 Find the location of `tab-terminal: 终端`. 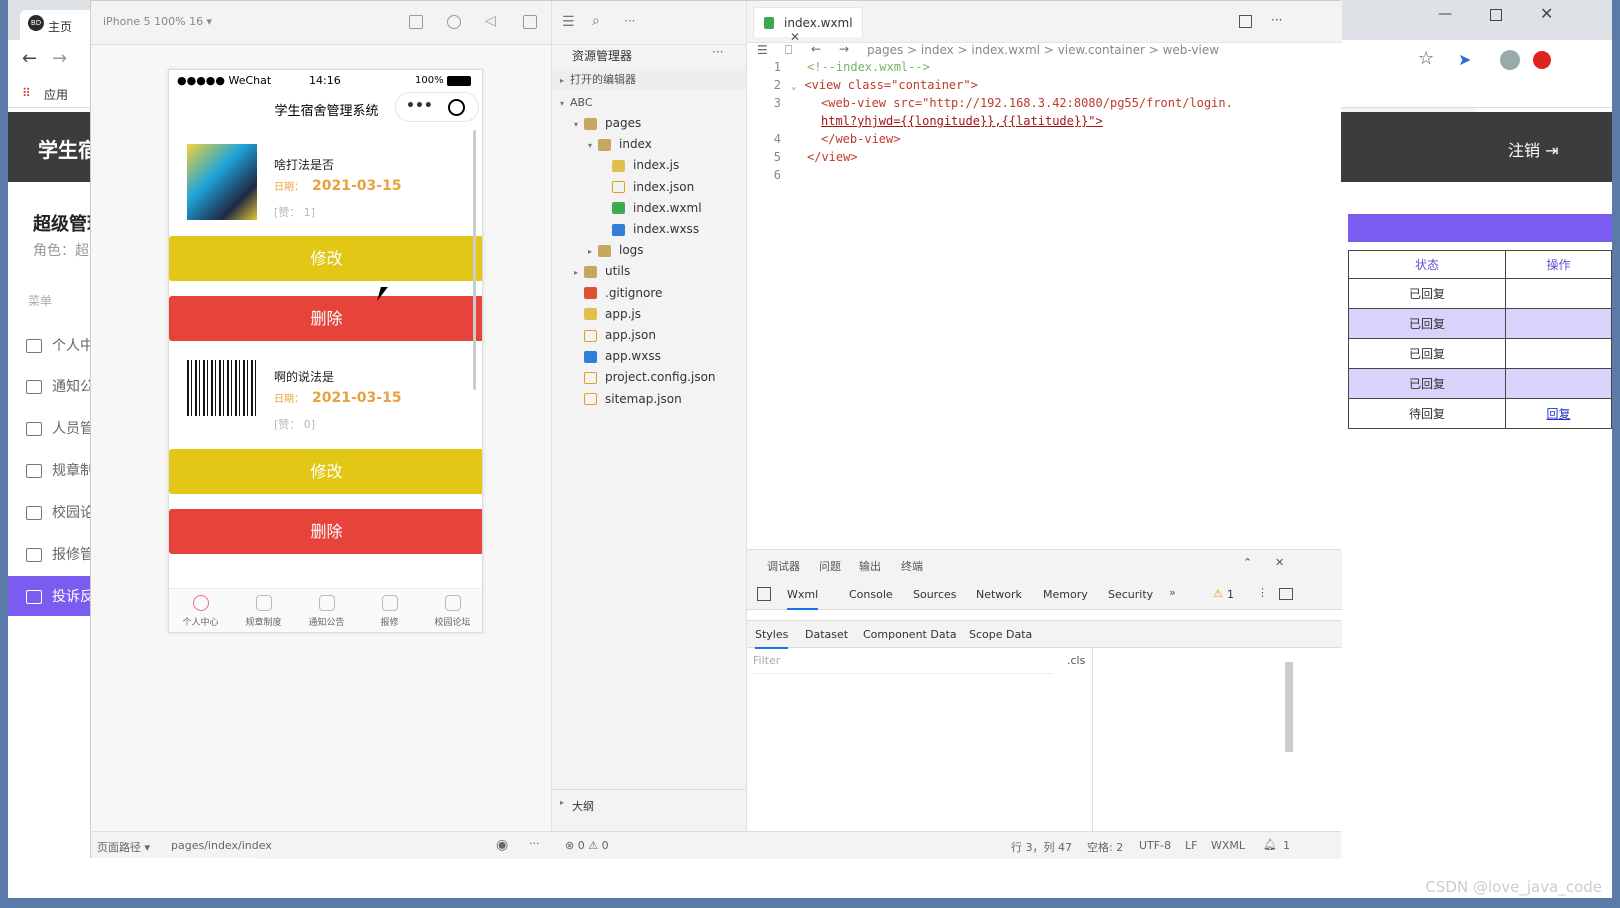

tab-terminal: 终端 is located at coordinates (912, 566).